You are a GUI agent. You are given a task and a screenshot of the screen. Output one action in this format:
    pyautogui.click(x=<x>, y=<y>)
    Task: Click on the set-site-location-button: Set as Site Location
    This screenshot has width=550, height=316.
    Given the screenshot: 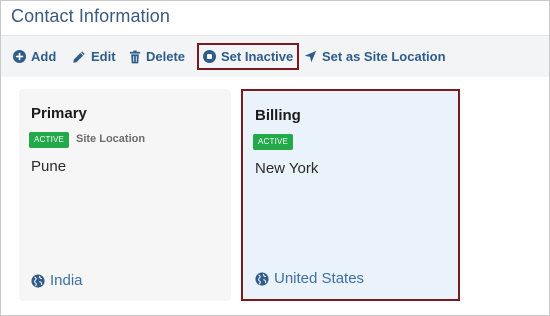 What is the action you would take?
    pyautogui.click(x=375, y=56)
    